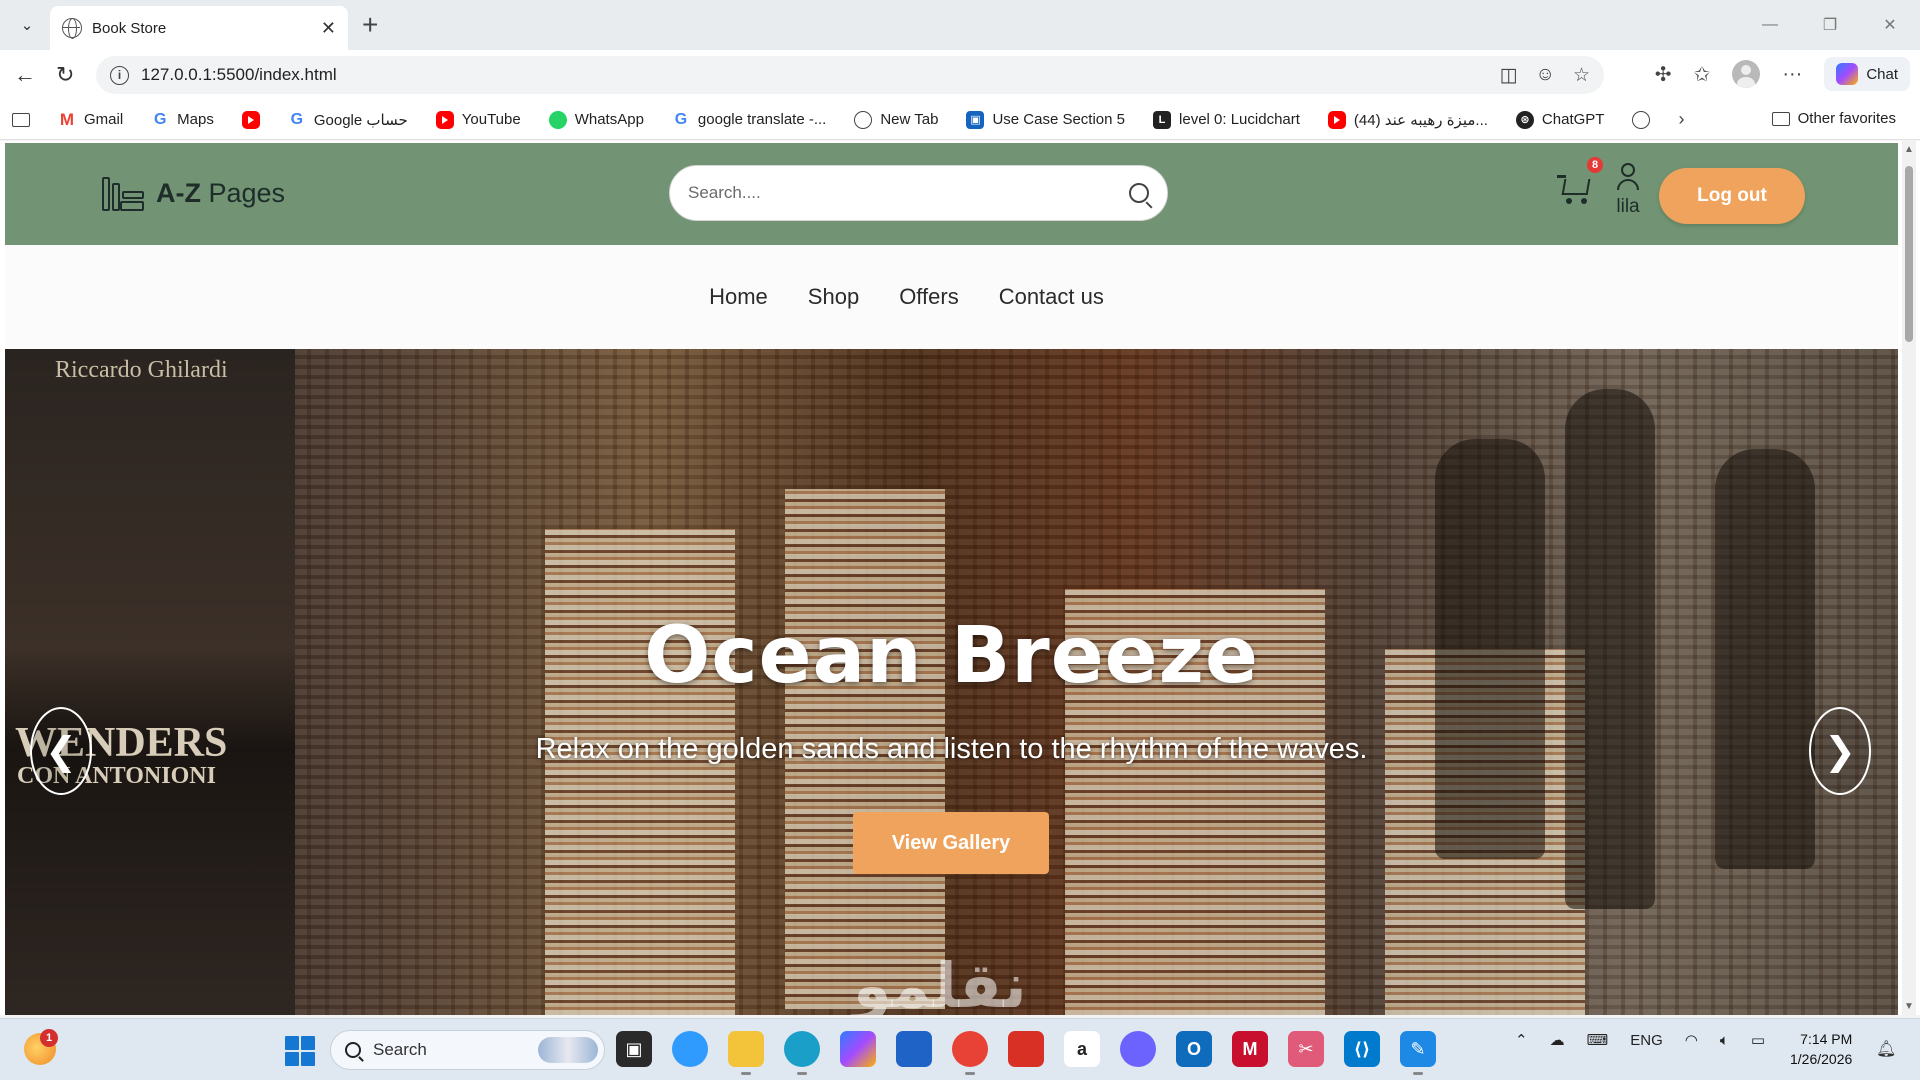 This screenshot has width=1920, height=1080. Describe the element at coordinates (1646, 1040) in the screenshot. I see `language-indicator: ENG` at that location.